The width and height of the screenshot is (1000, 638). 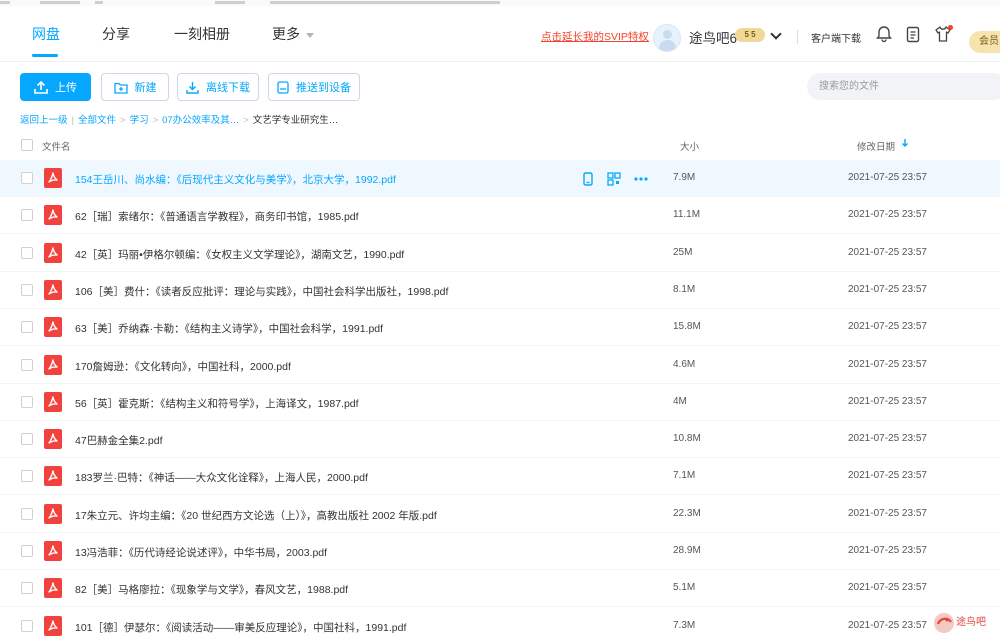 What do you see at coordinates (876, 146) in the screenshot?
I see `column-header-date: 修改日期` at bounding box center [876, 146].